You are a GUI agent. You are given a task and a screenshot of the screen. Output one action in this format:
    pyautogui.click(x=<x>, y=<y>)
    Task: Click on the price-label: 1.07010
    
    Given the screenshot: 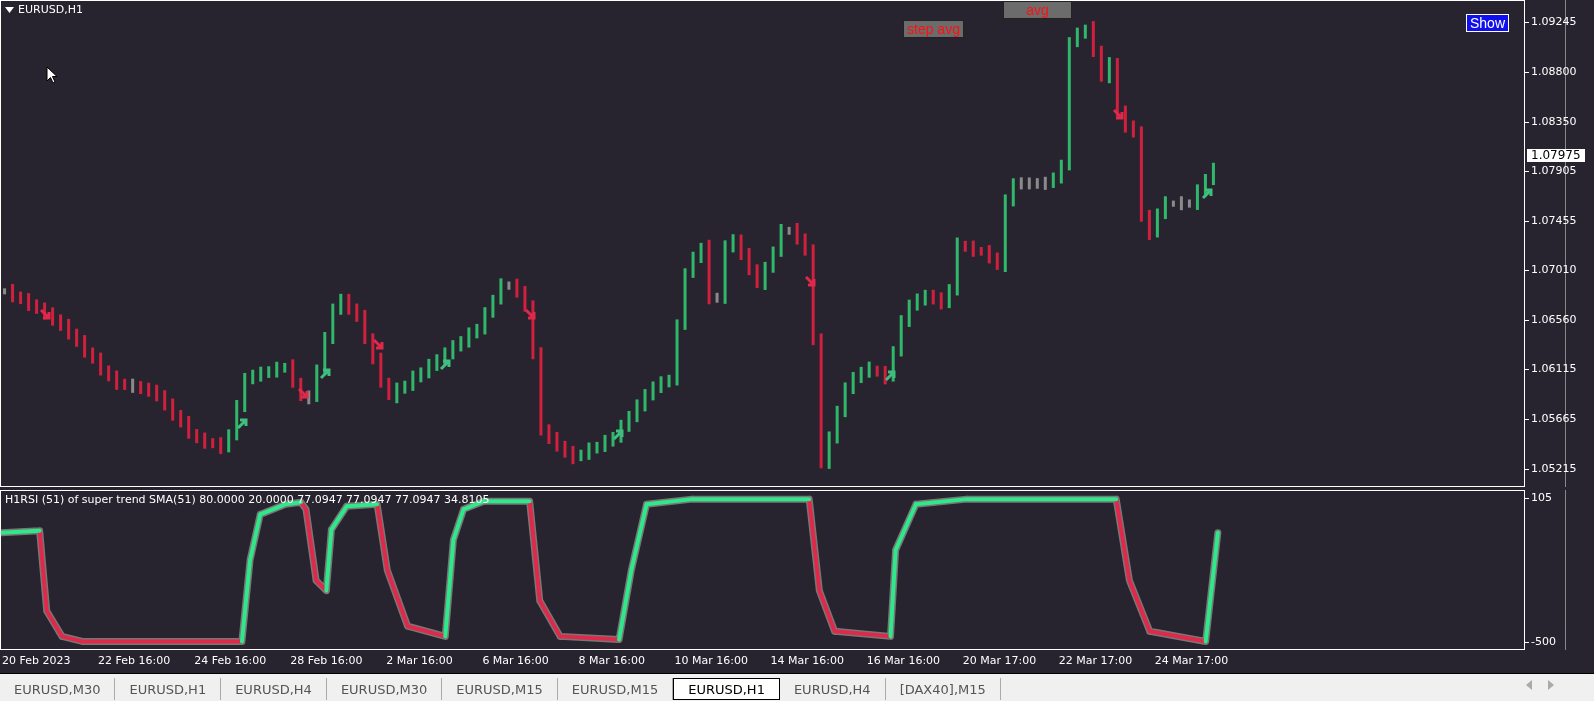 What is the action you would take?
    pyautogui.click(x=1554, y=270)
    